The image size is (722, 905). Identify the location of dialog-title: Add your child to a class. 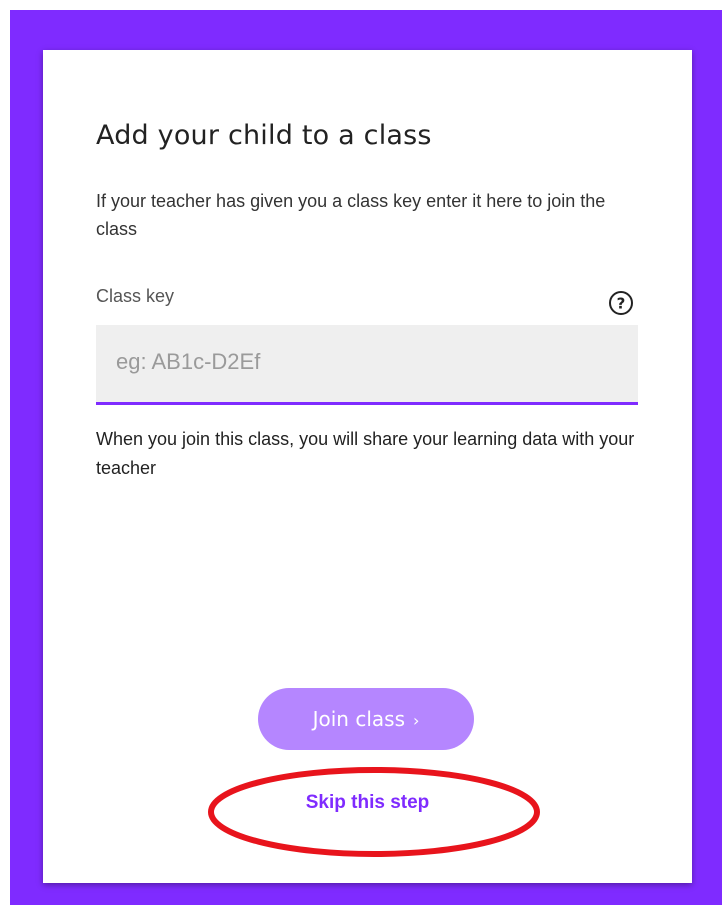
(264, 135).